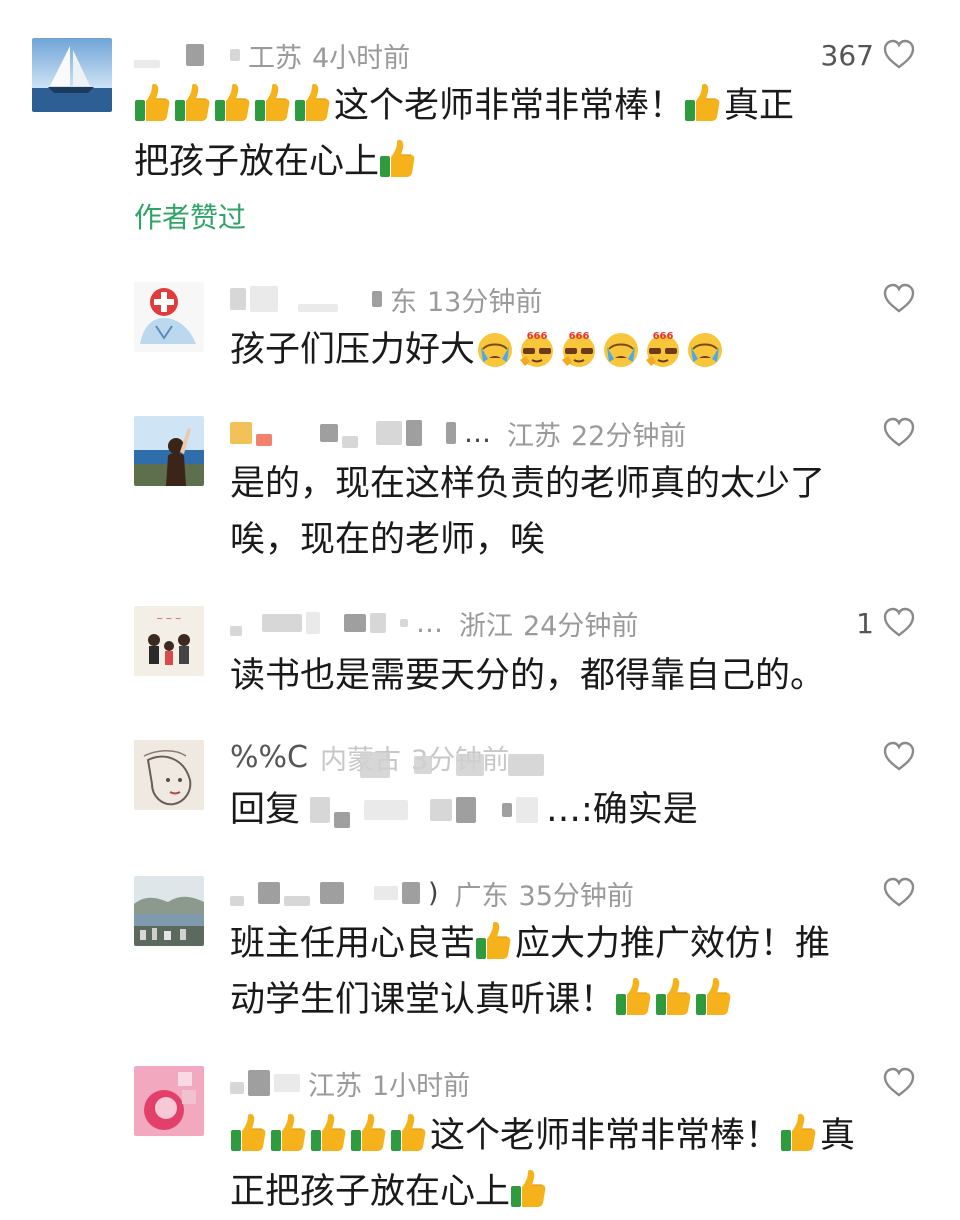 The width and height of the screenshot is (960, 1220). What do you see at coordinates (72, 75) in the screenshot?
I see `sailboat-avatar-icon` at bounding box center [72, 75].